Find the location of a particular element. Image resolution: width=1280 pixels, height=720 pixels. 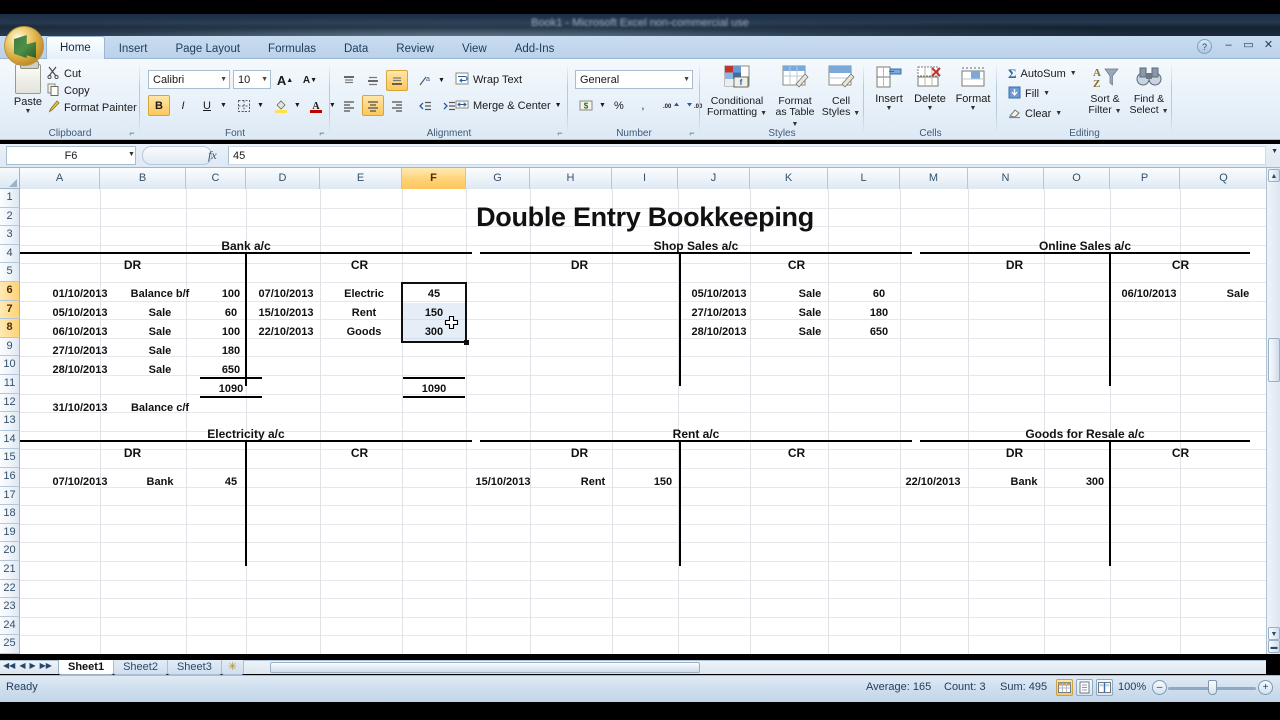

delete-cells-chevron-down-icon: ▼ is located at coordinates (930, 108).